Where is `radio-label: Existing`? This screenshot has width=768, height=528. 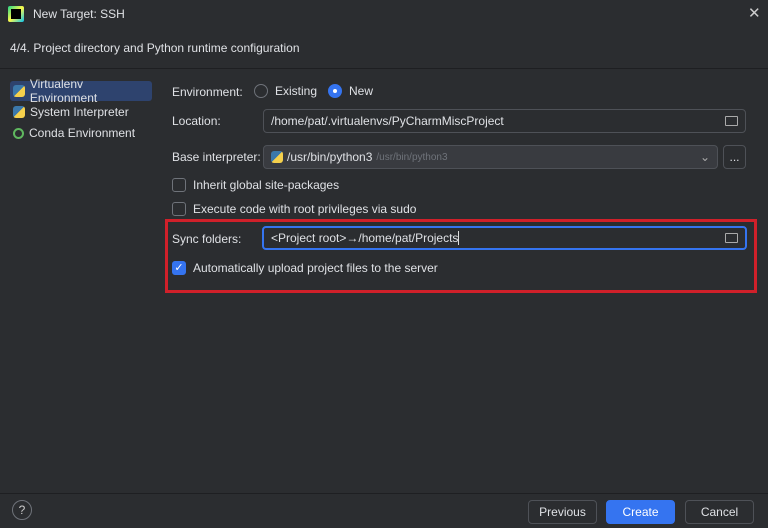
radio-label: Existing is located at coordinates (296, 91).